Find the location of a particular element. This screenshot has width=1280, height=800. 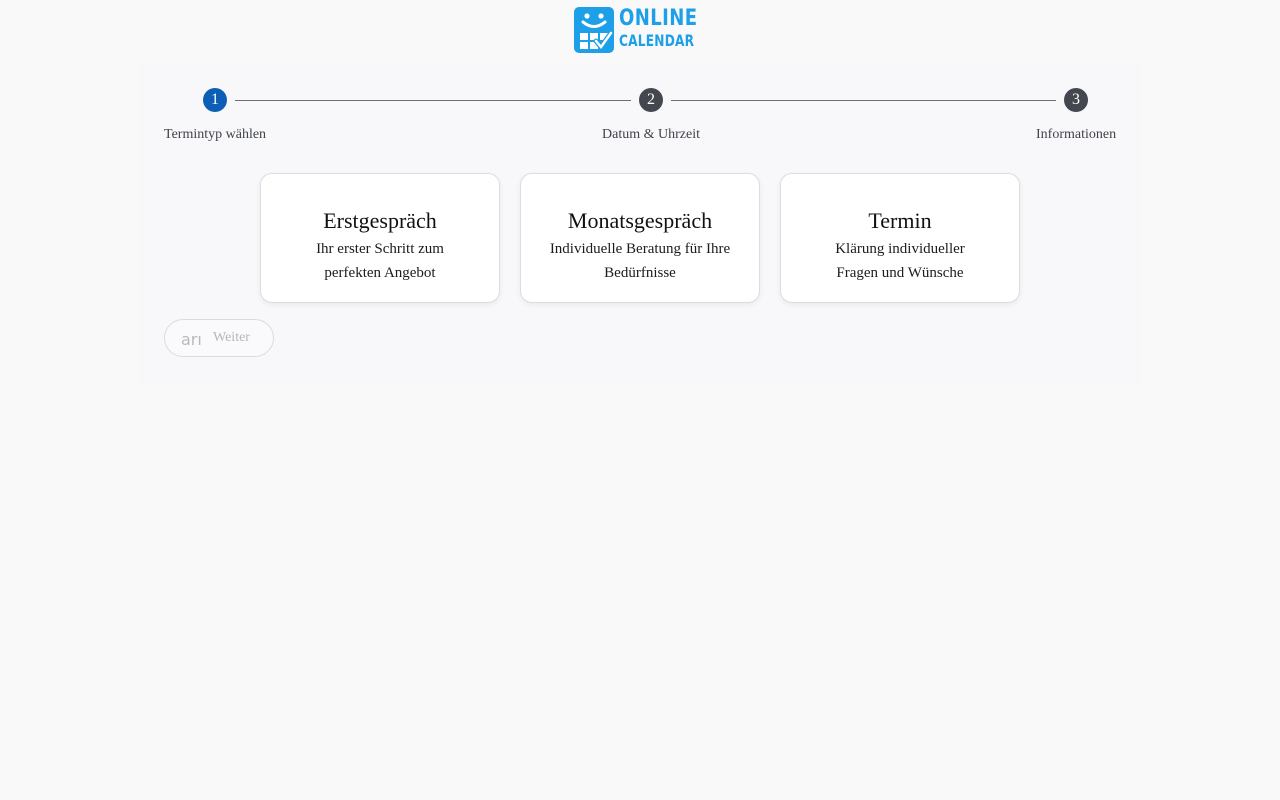

step-3-label: Informationen is located at coordinates (1076, 134).